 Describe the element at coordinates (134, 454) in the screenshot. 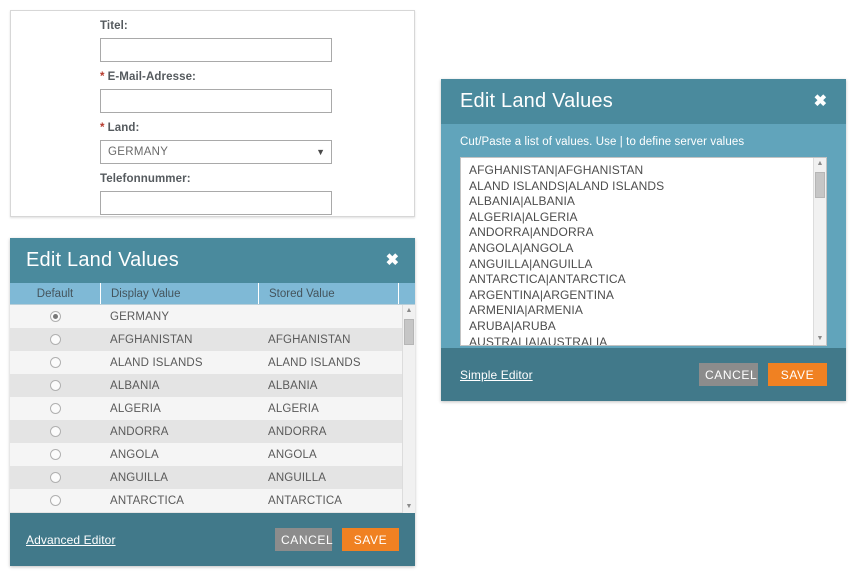

I see `display-value-cell: ANGOLA` at that location.